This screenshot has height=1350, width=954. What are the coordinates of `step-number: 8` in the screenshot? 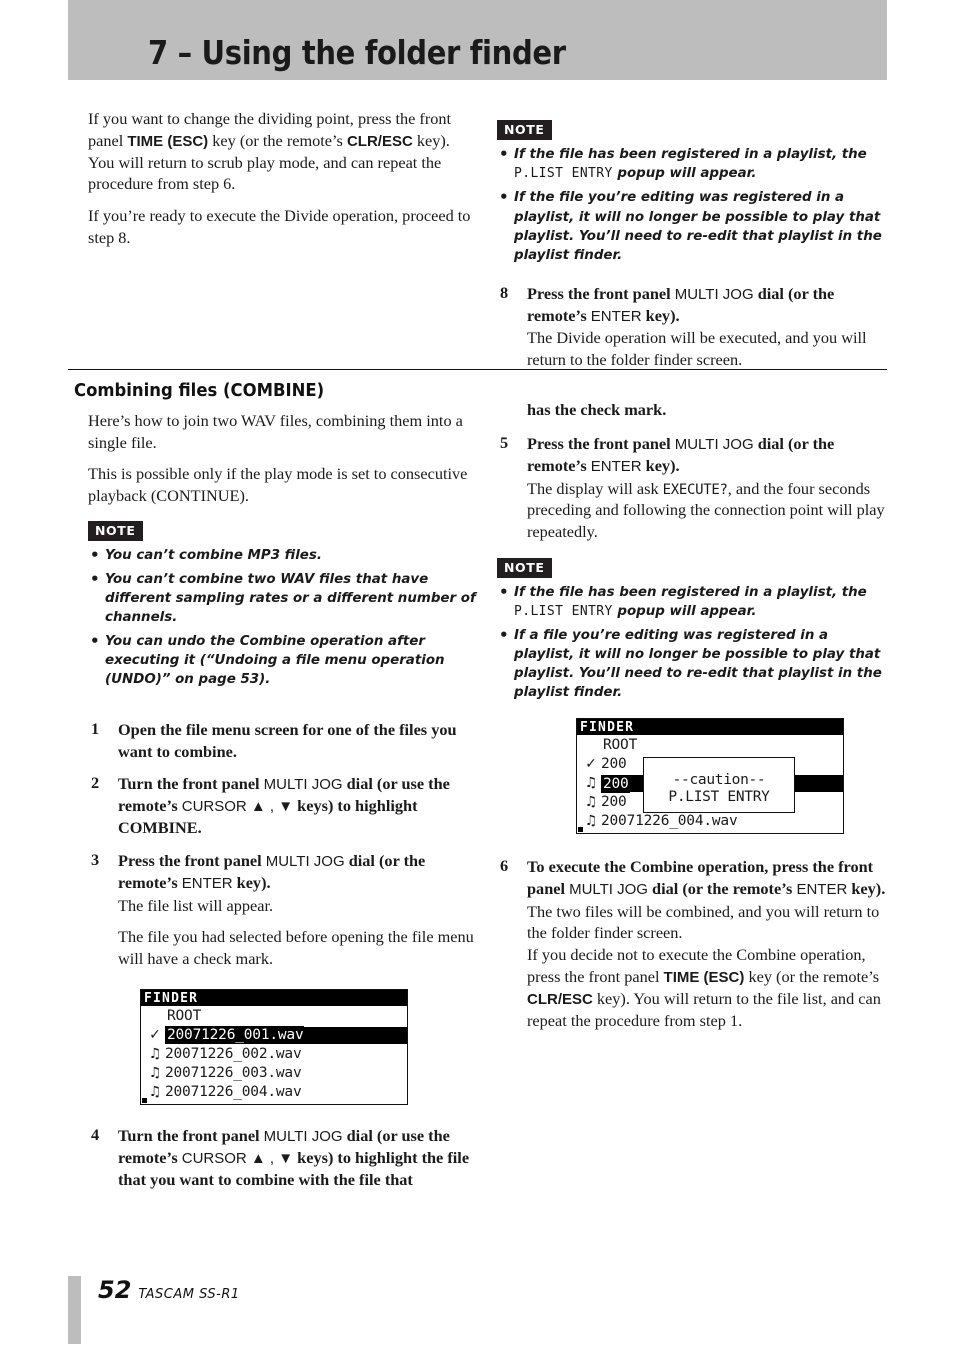 It's located at (504, 292).